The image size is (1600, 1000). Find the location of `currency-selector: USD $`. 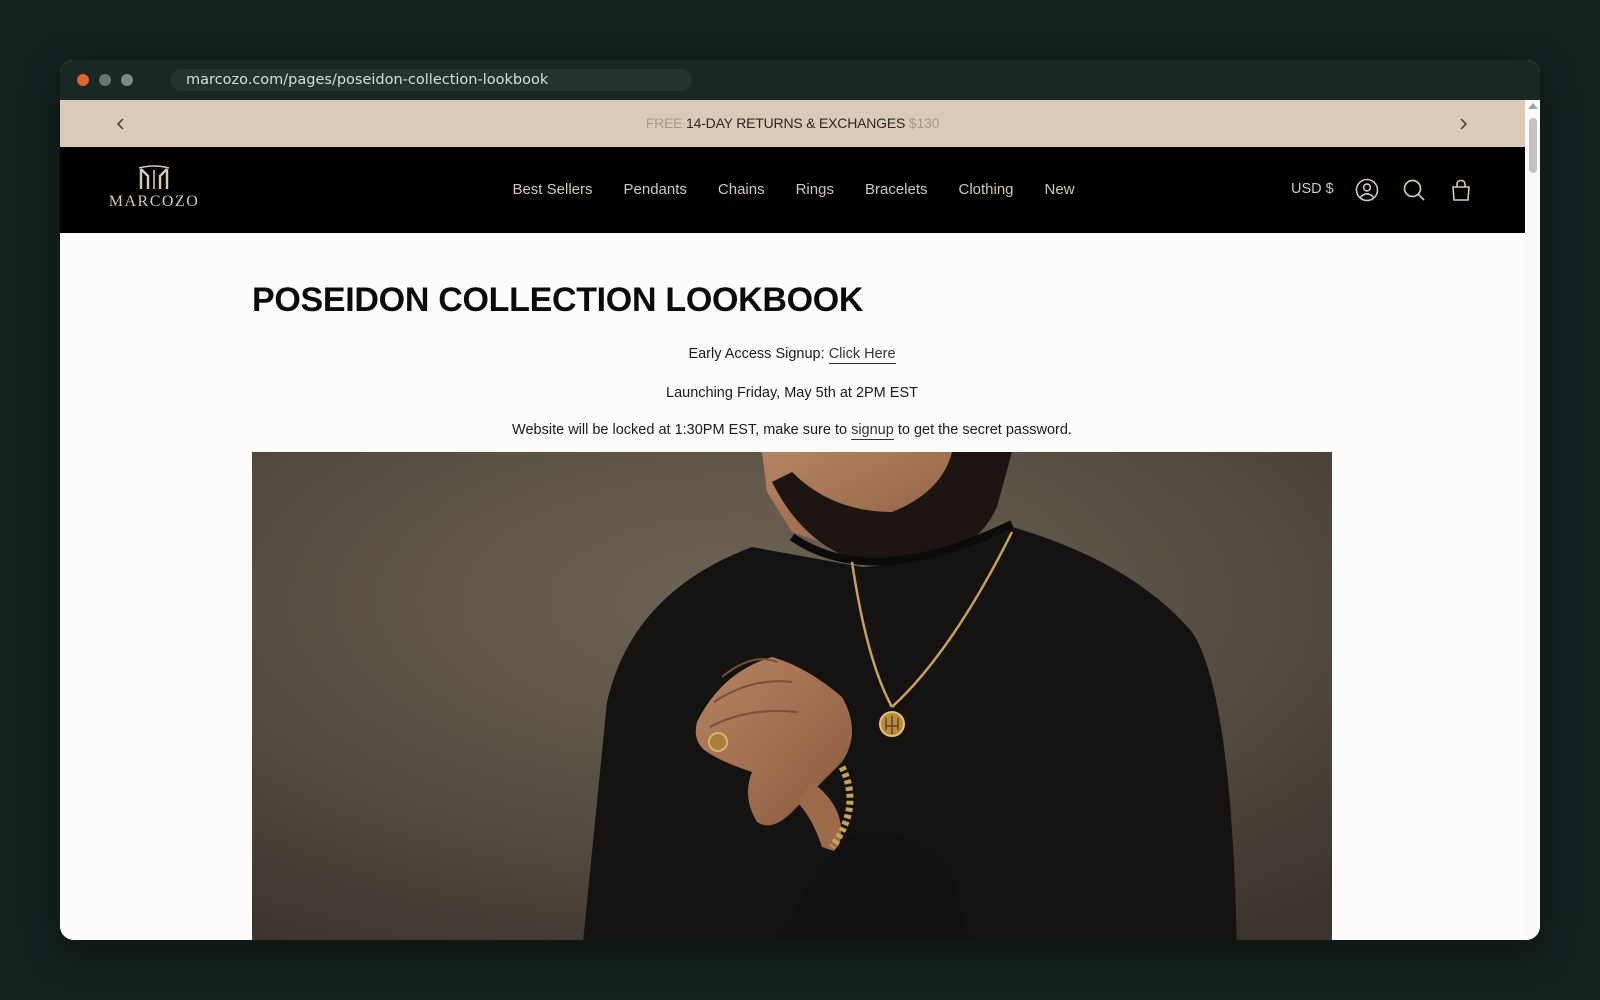

currency-selector: USD $ is located at coordinates (1312, 189).